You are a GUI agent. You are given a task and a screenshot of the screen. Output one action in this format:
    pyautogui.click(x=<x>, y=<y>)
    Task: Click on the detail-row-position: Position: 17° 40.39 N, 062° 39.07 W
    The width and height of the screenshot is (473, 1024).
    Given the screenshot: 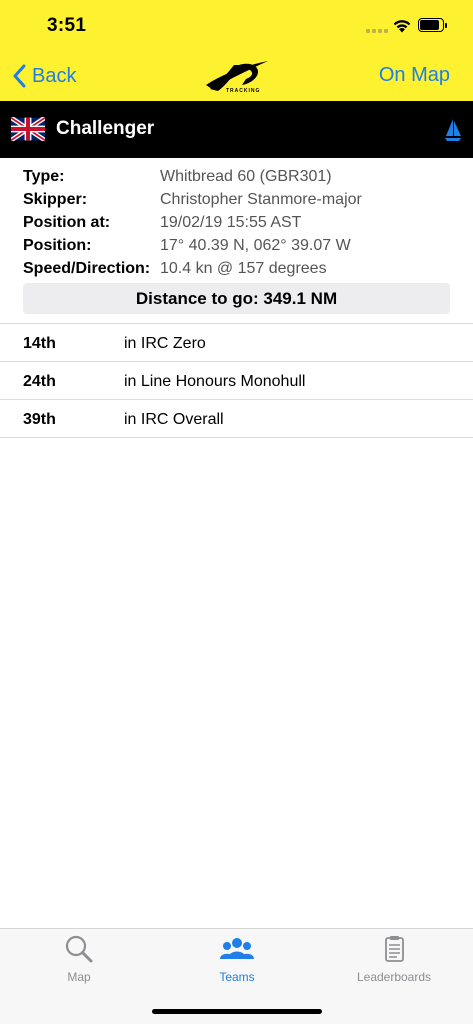 What is the action you would take?
    pyautogui.click(x=238, y=246)
    